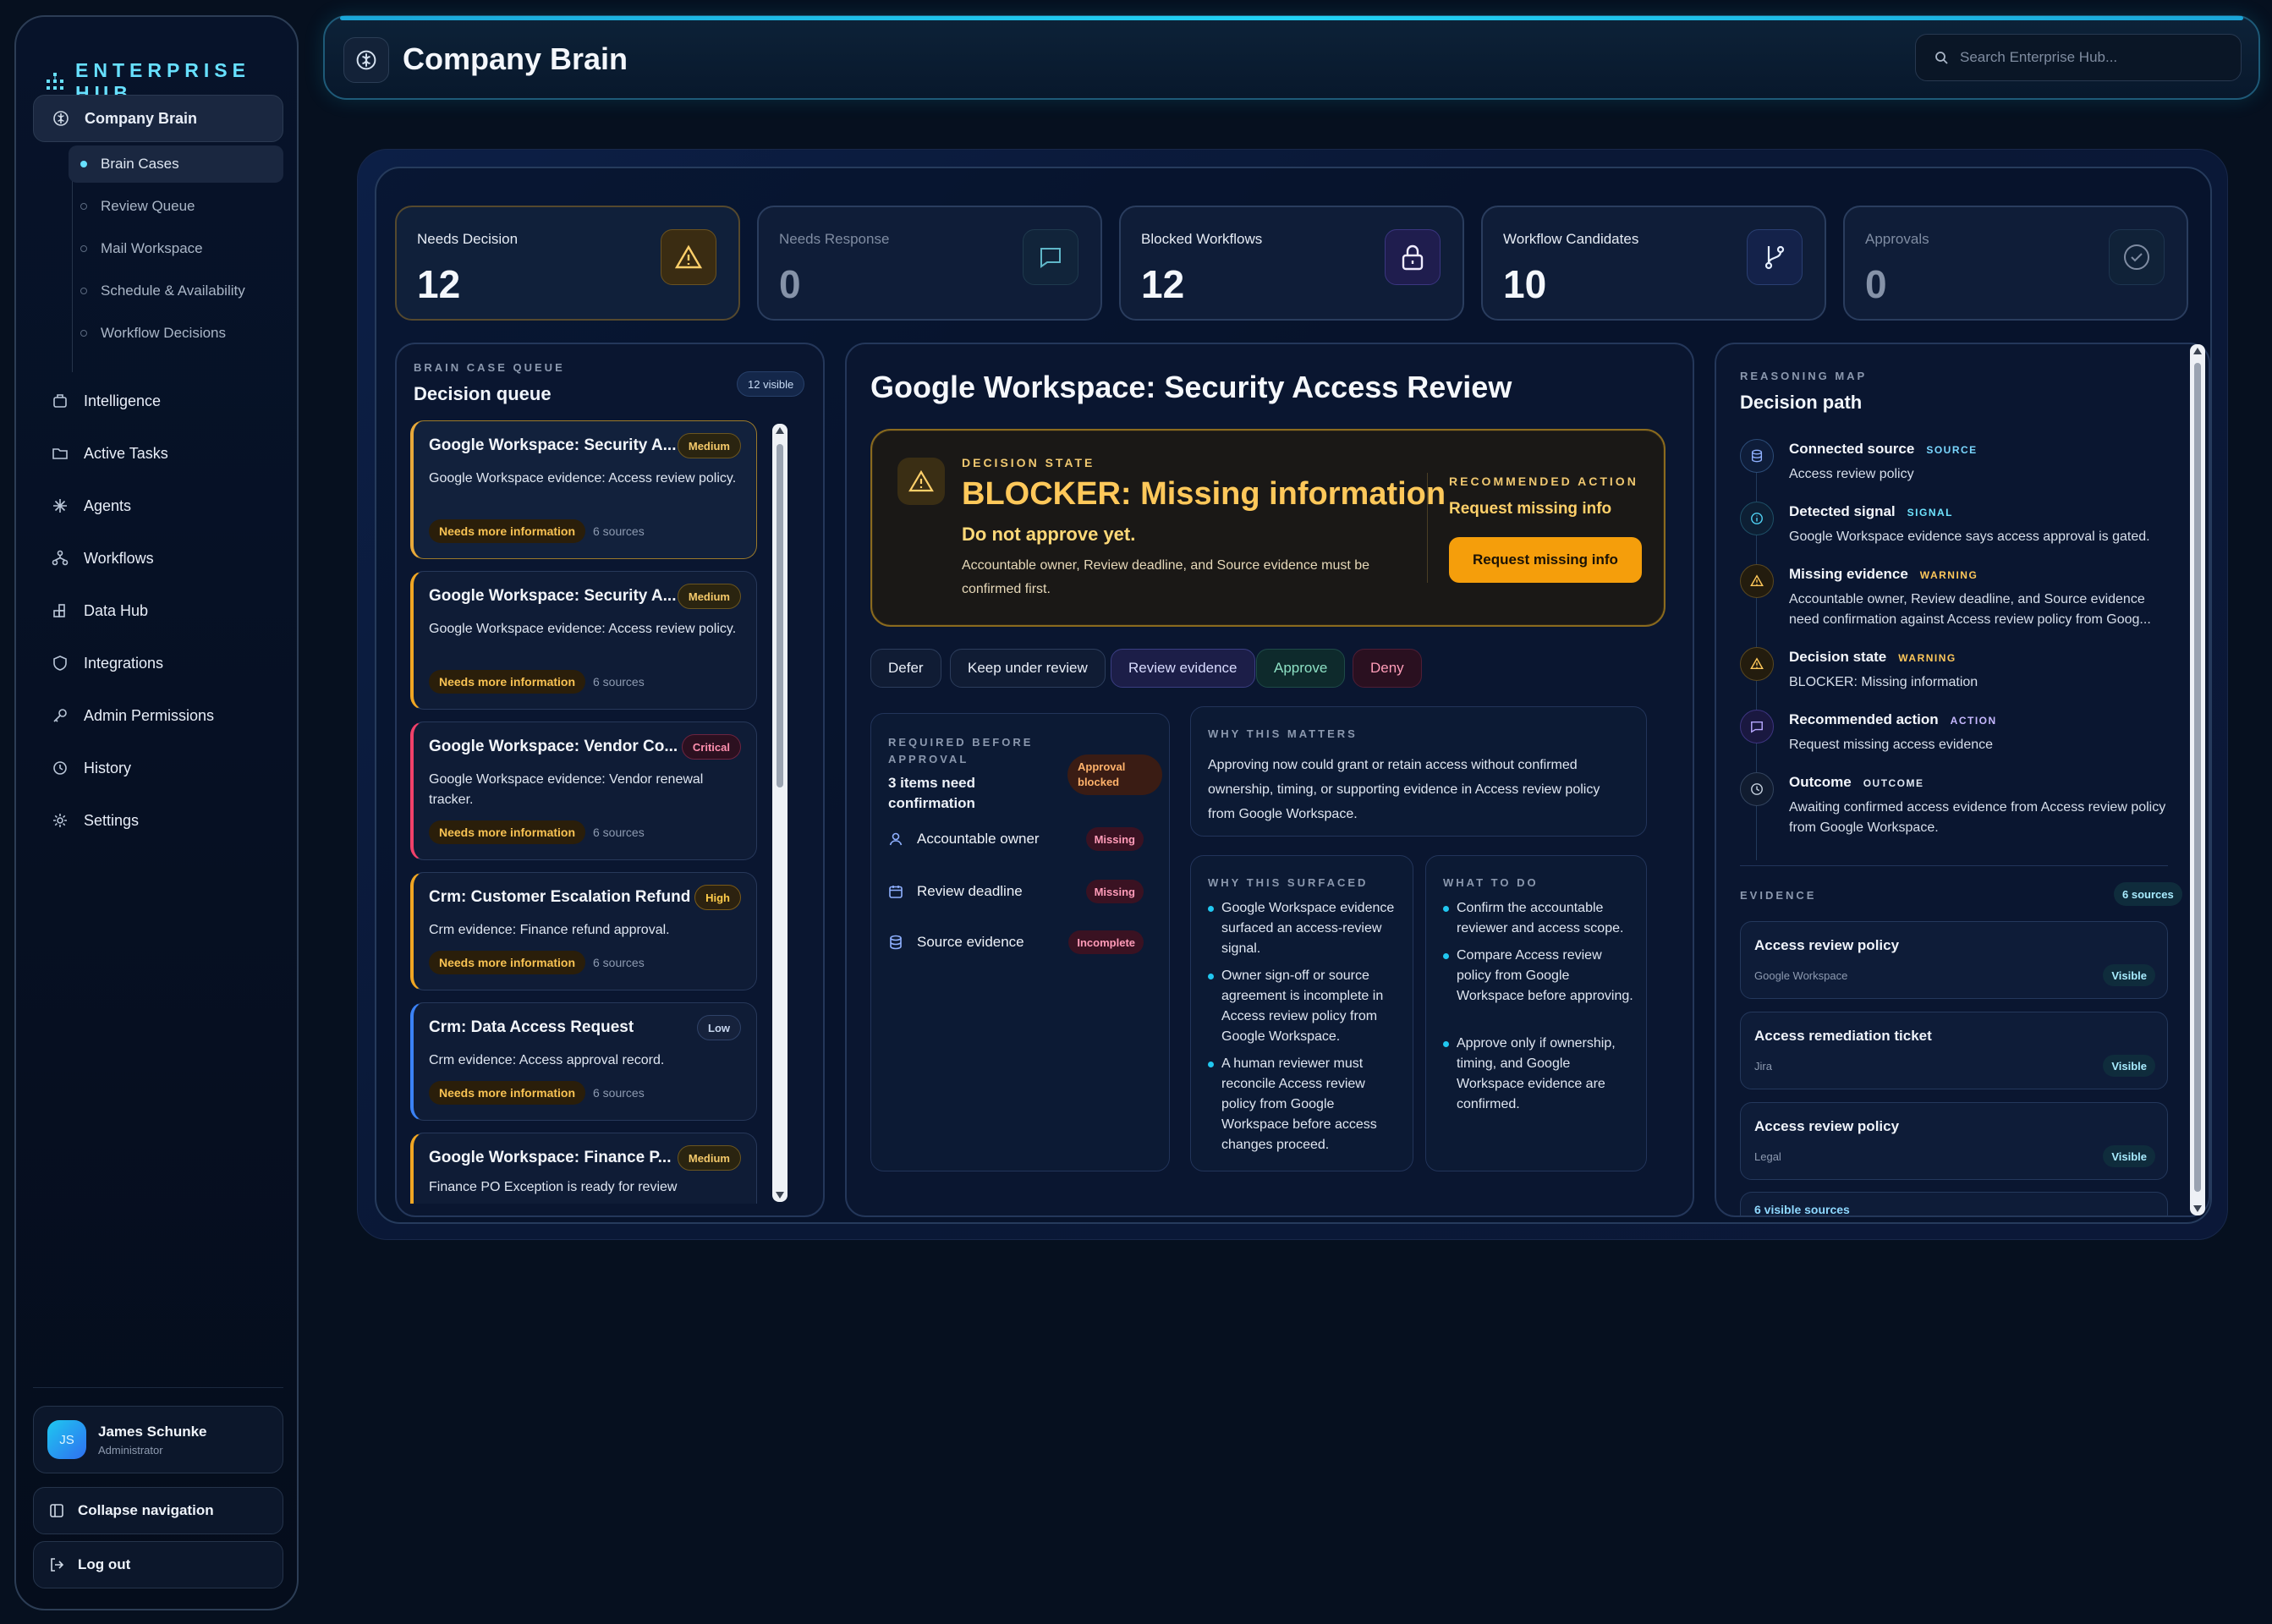 Image resolution: width=2272 pixels, height=1624 pixels. What do you see at coordinates (108, 506) in the screenshot?
I see `nav-label: Agents` at bounding box center [108, 506].